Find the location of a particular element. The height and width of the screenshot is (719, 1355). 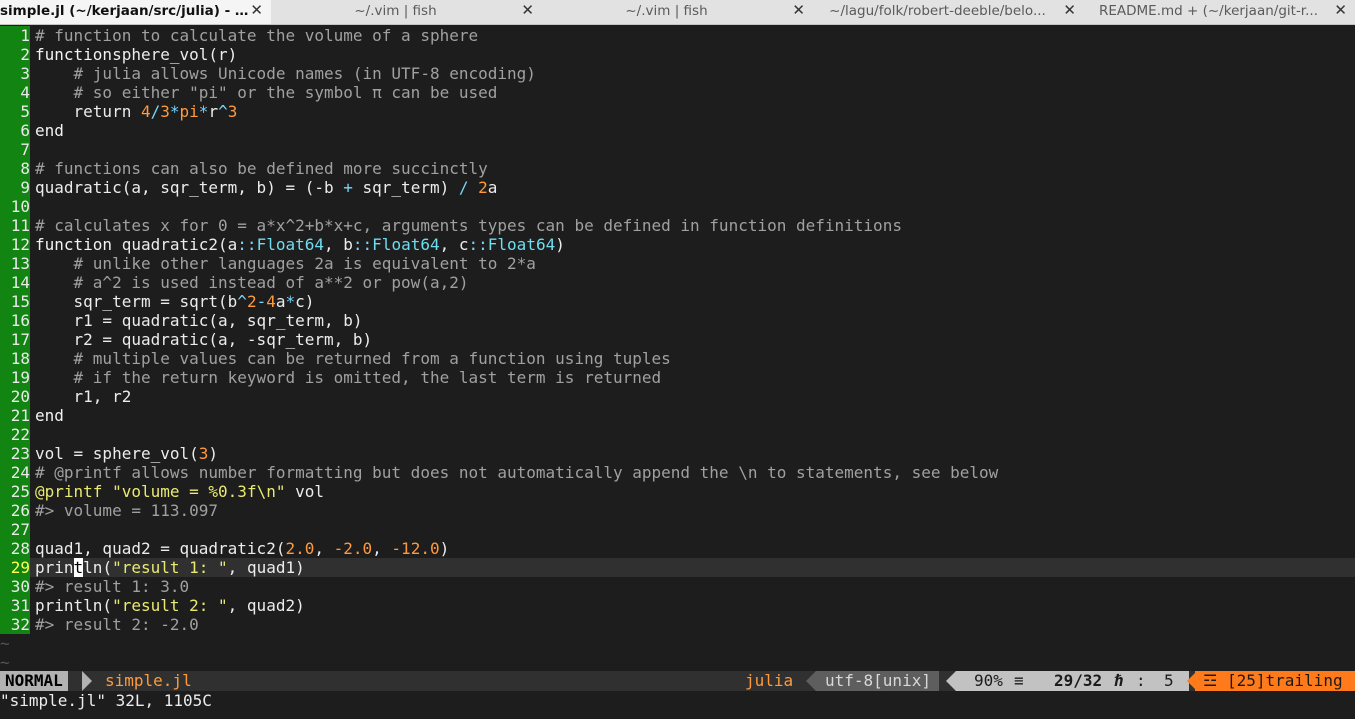

line-number: 2 is located at coordinates (15, 54).